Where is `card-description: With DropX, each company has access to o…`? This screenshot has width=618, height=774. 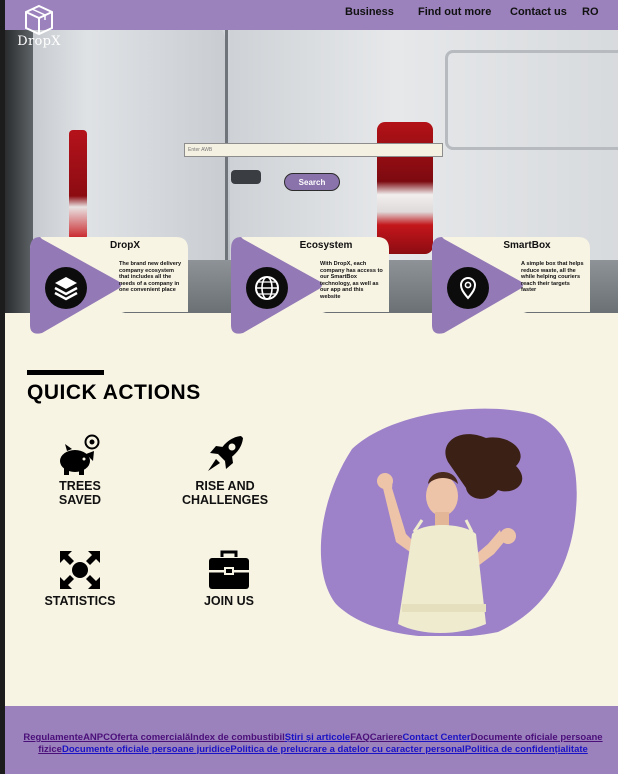
card-description: With DropX, each company has access to o… is located at coordinates (351, 280).